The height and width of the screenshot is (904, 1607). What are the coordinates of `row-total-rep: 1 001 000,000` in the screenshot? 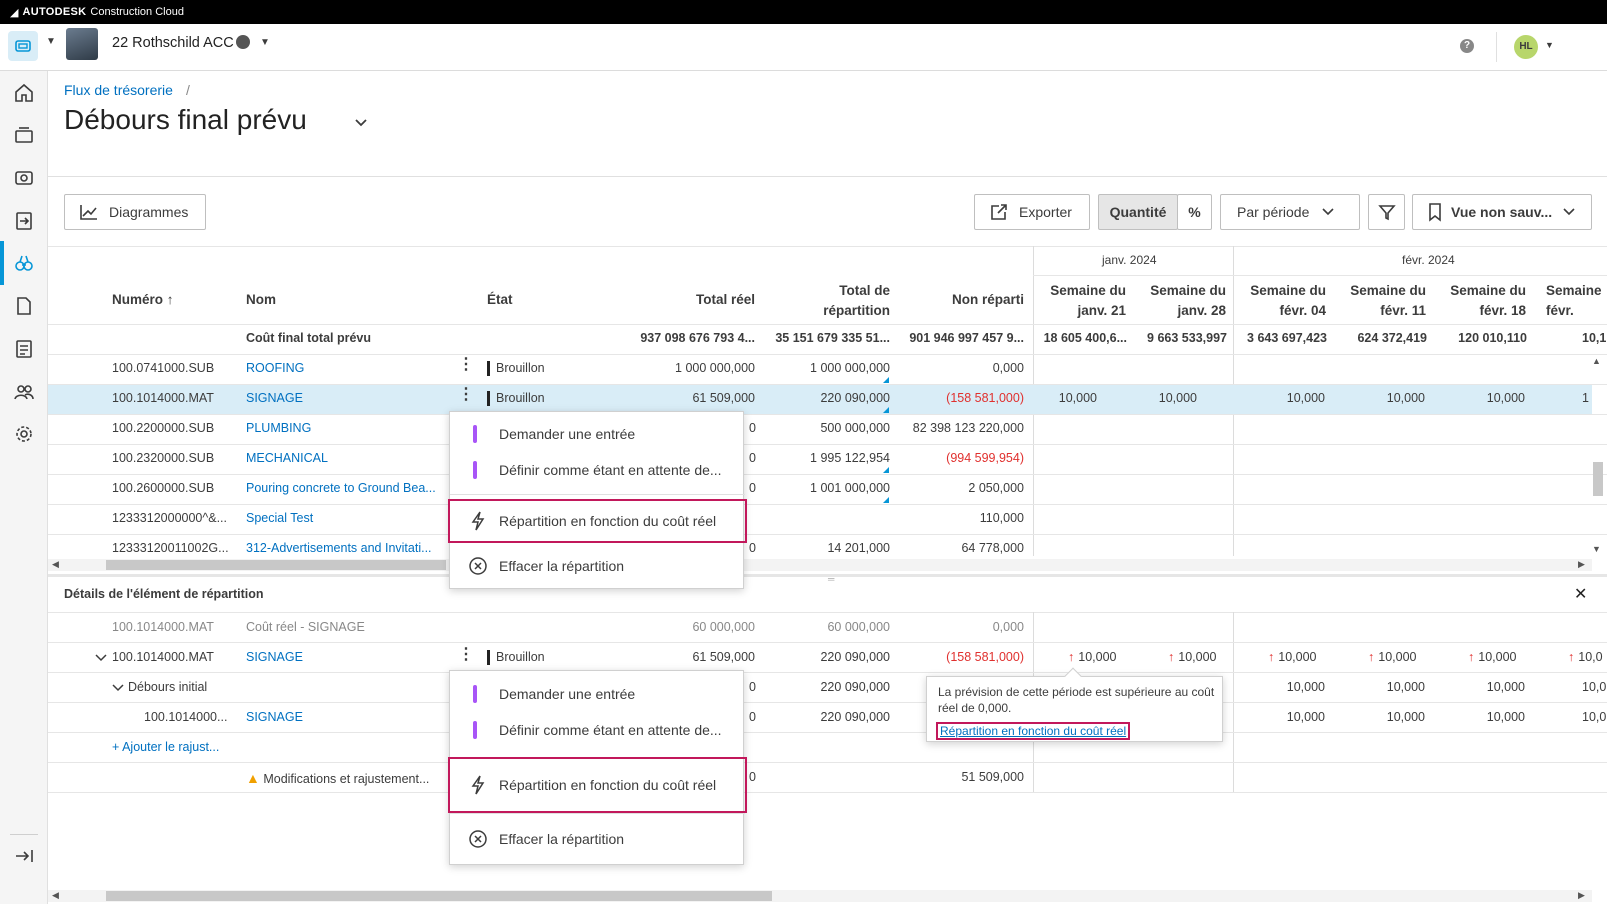 It's located at (822, 488).